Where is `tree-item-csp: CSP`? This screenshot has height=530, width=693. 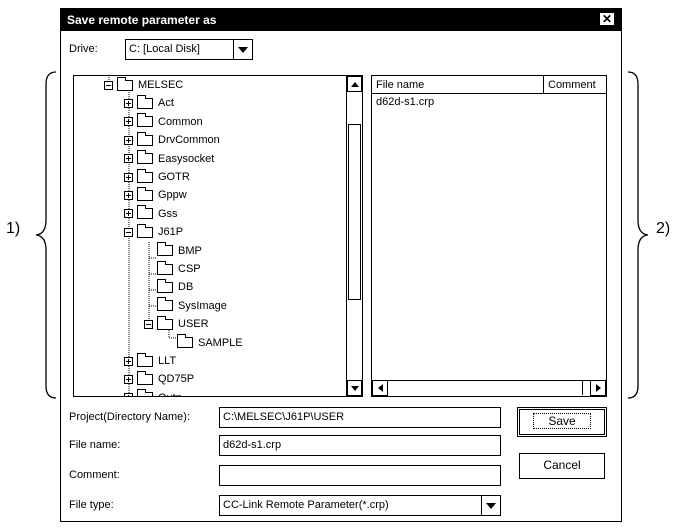
tree-item-csp: CSP is located at coordinates (179, 268).